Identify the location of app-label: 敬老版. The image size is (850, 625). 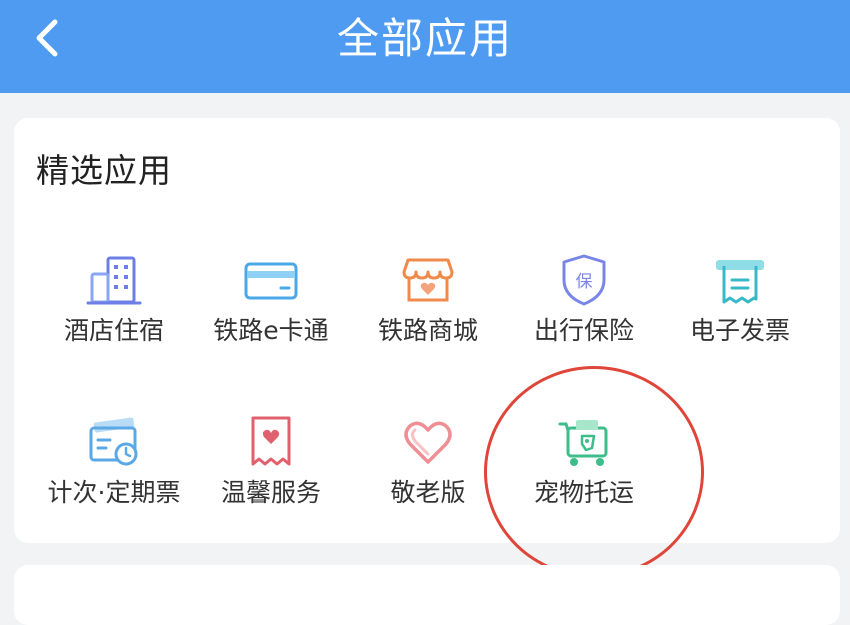
(428, 492).